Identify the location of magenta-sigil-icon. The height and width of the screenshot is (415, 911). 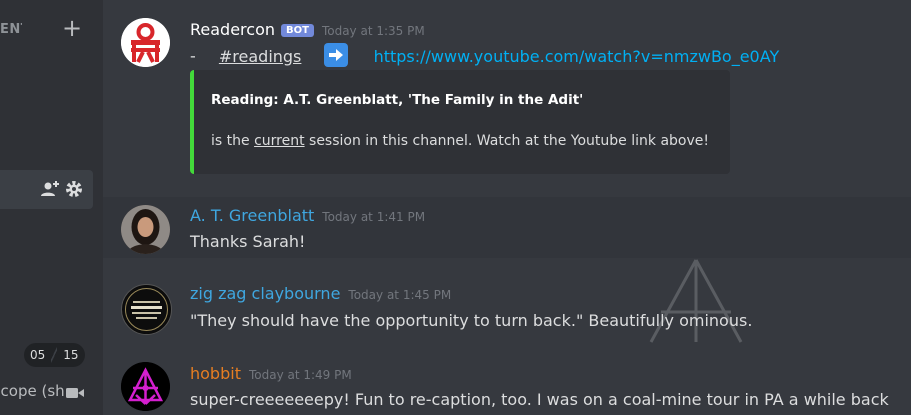
(145, 386).